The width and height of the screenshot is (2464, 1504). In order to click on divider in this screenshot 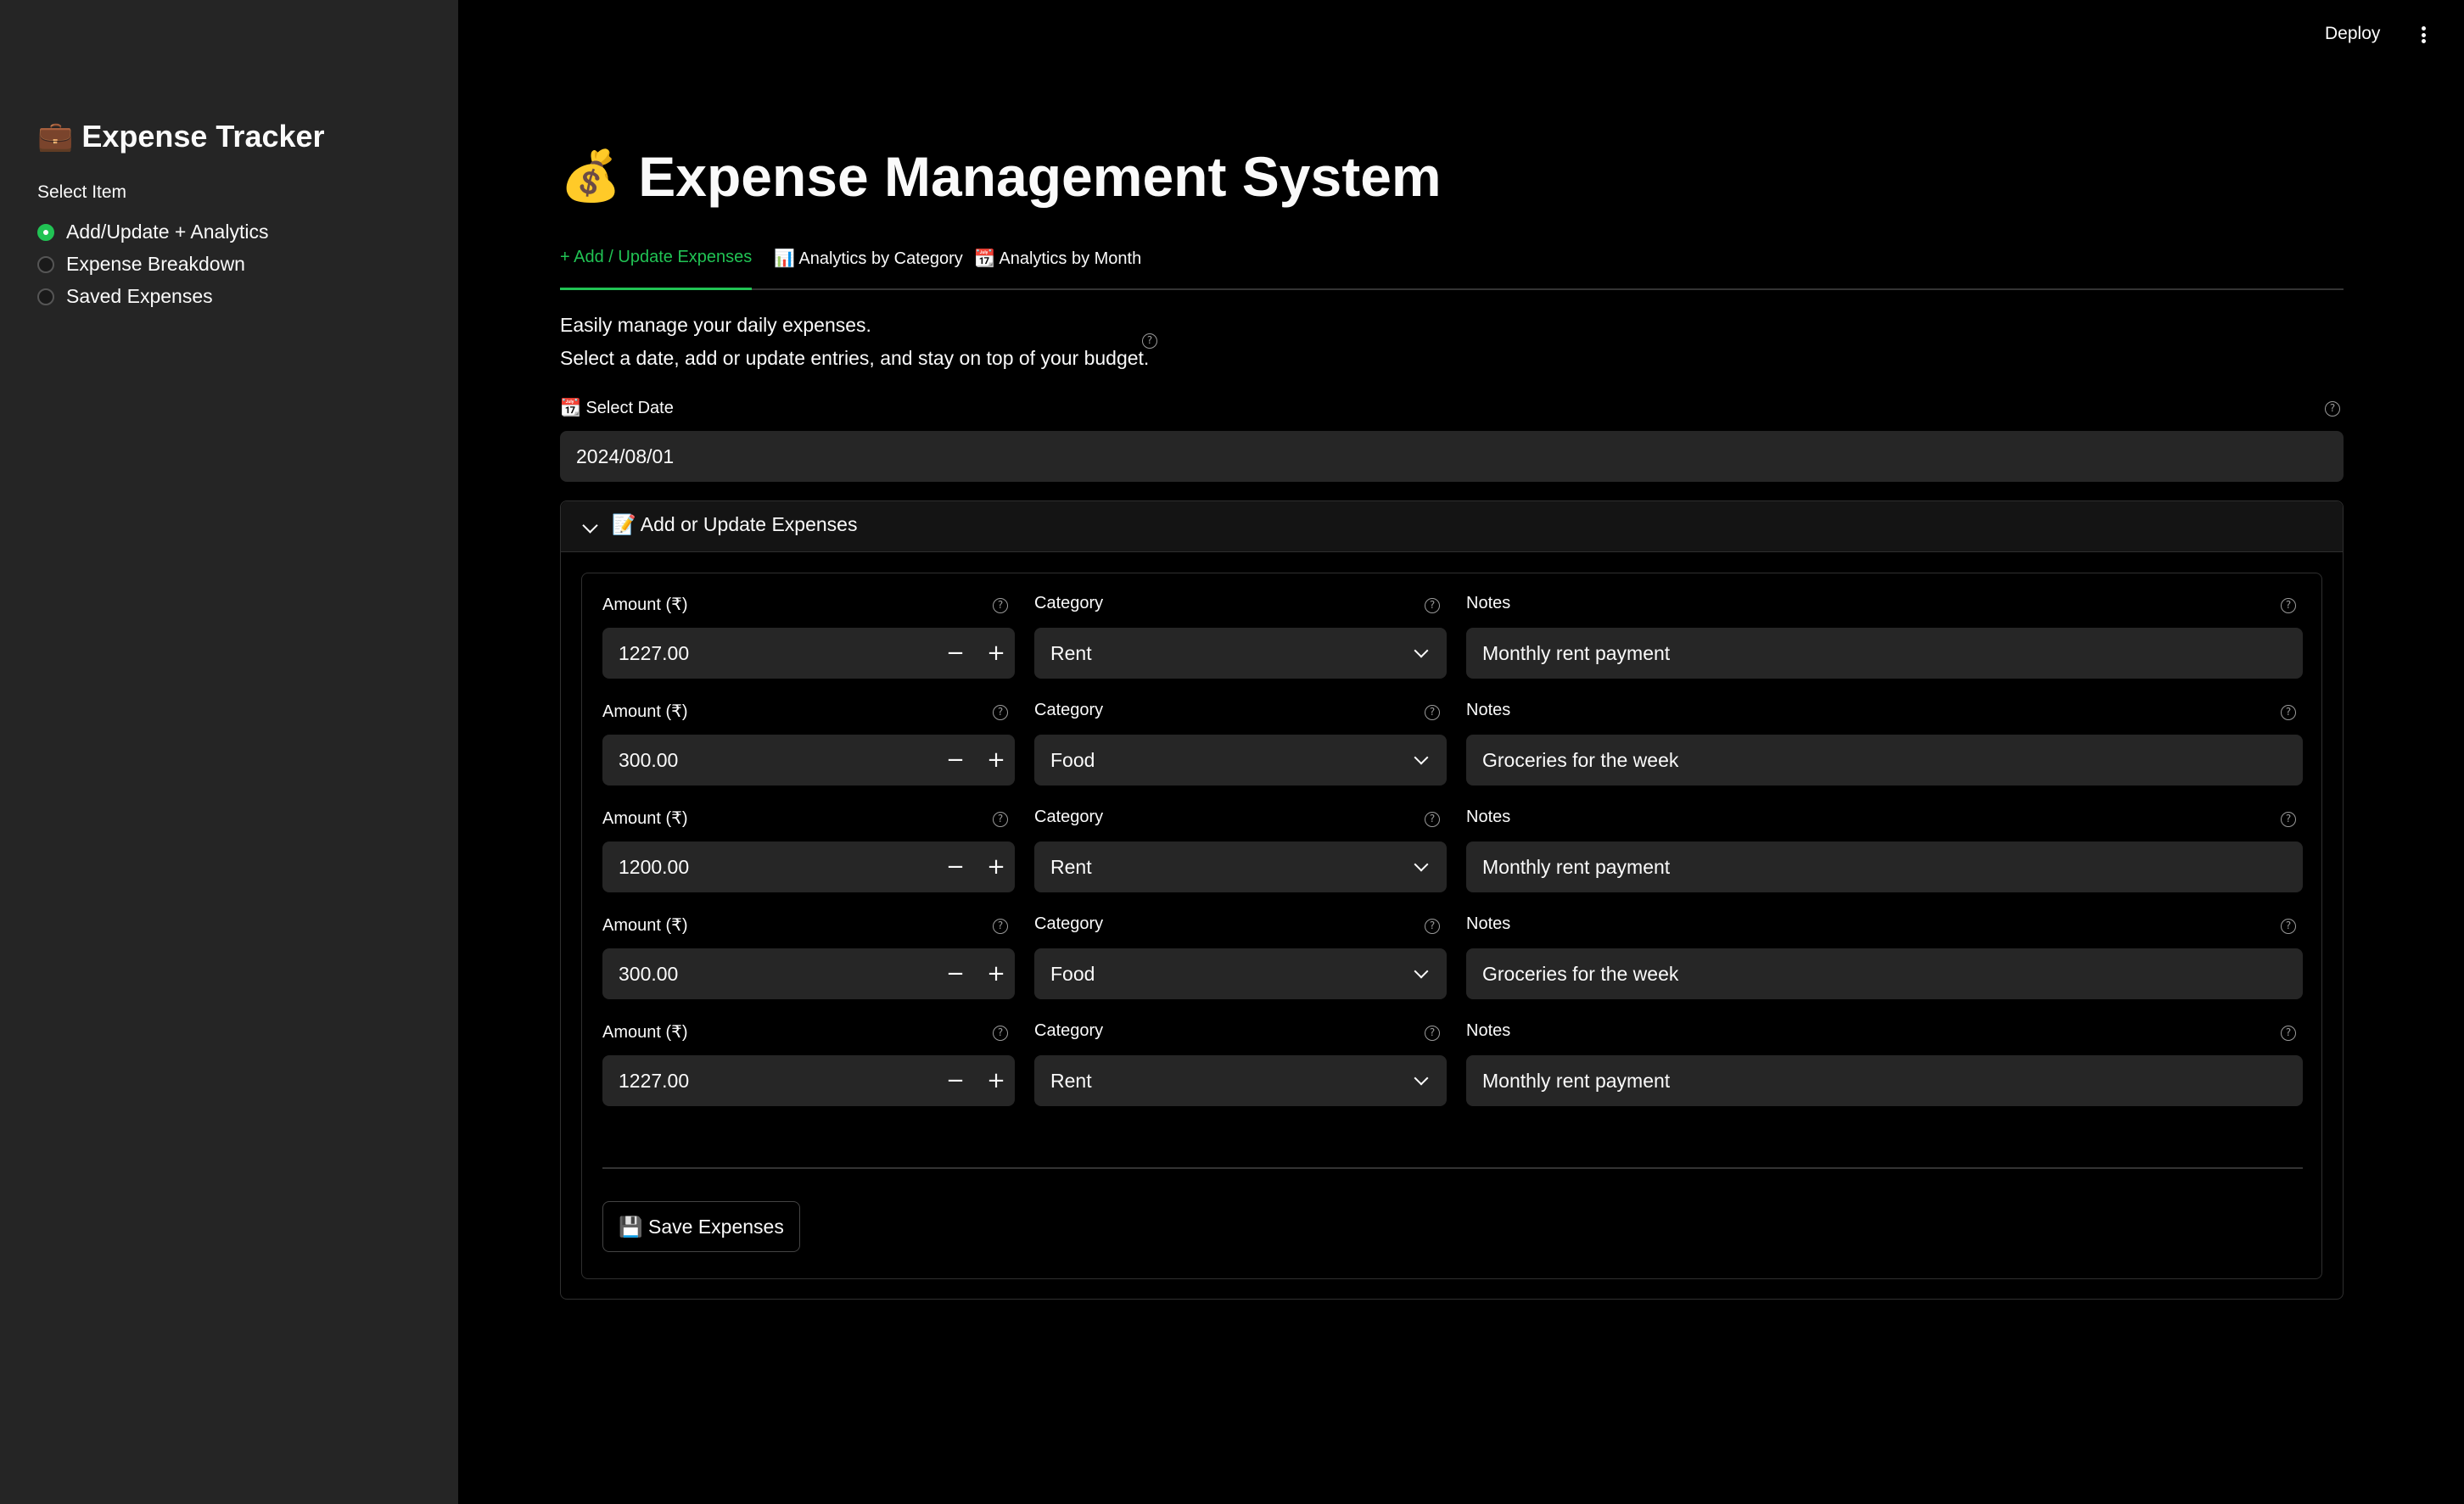, I will do `click(1452, 1168)`.